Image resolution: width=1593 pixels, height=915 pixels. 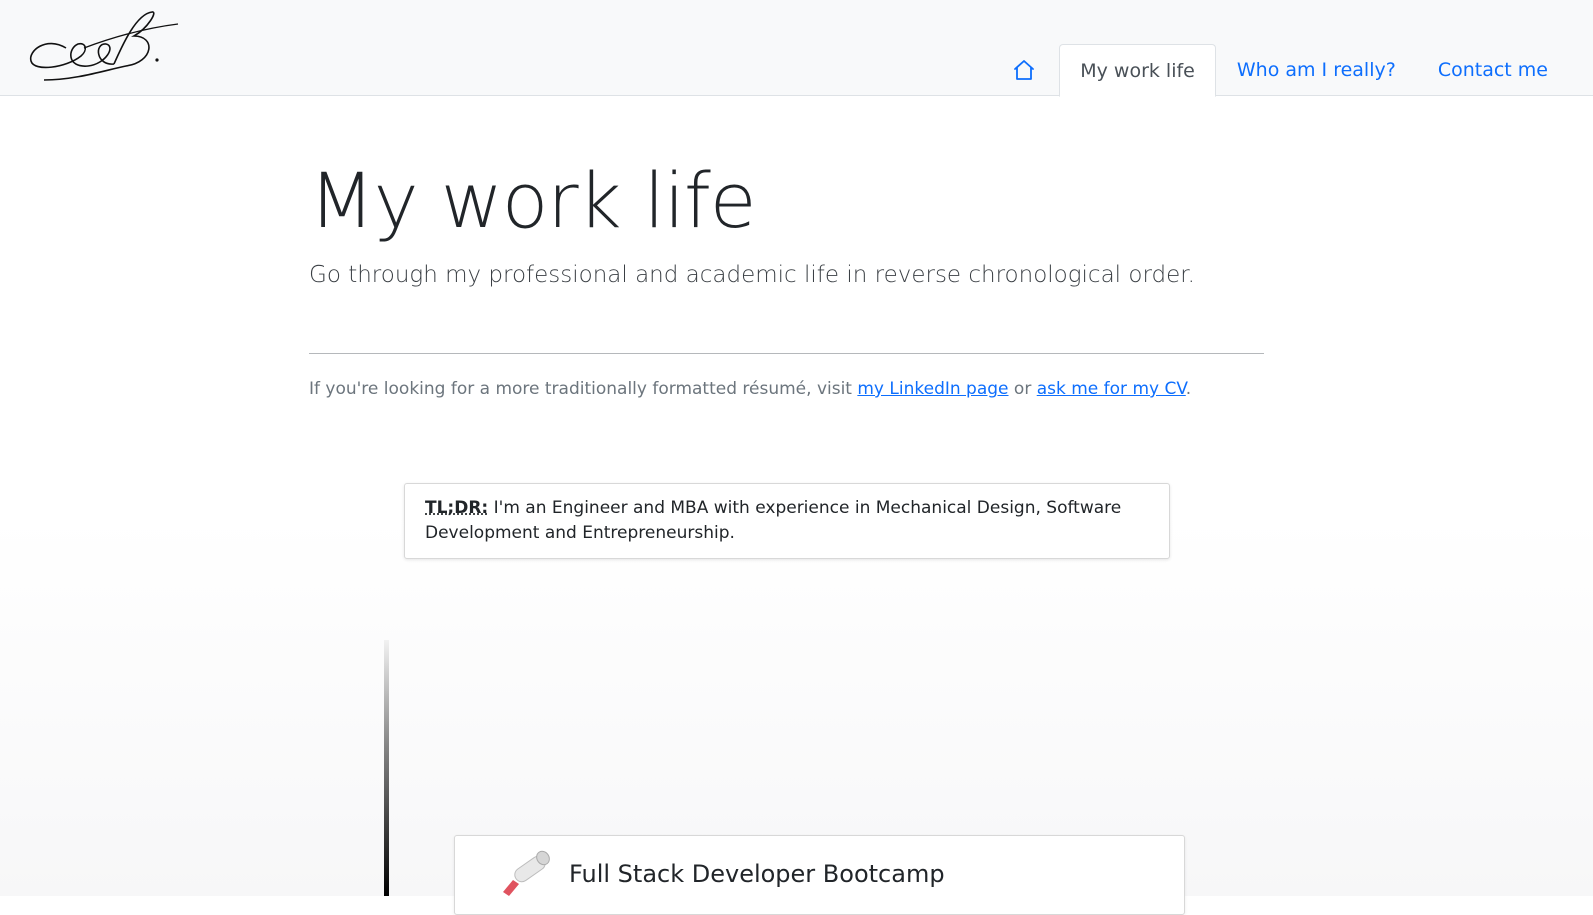 What do you see at coordinates (533, 200) in the screenshot?
I see `page-title: My work life` at bounding box center [533, 200].